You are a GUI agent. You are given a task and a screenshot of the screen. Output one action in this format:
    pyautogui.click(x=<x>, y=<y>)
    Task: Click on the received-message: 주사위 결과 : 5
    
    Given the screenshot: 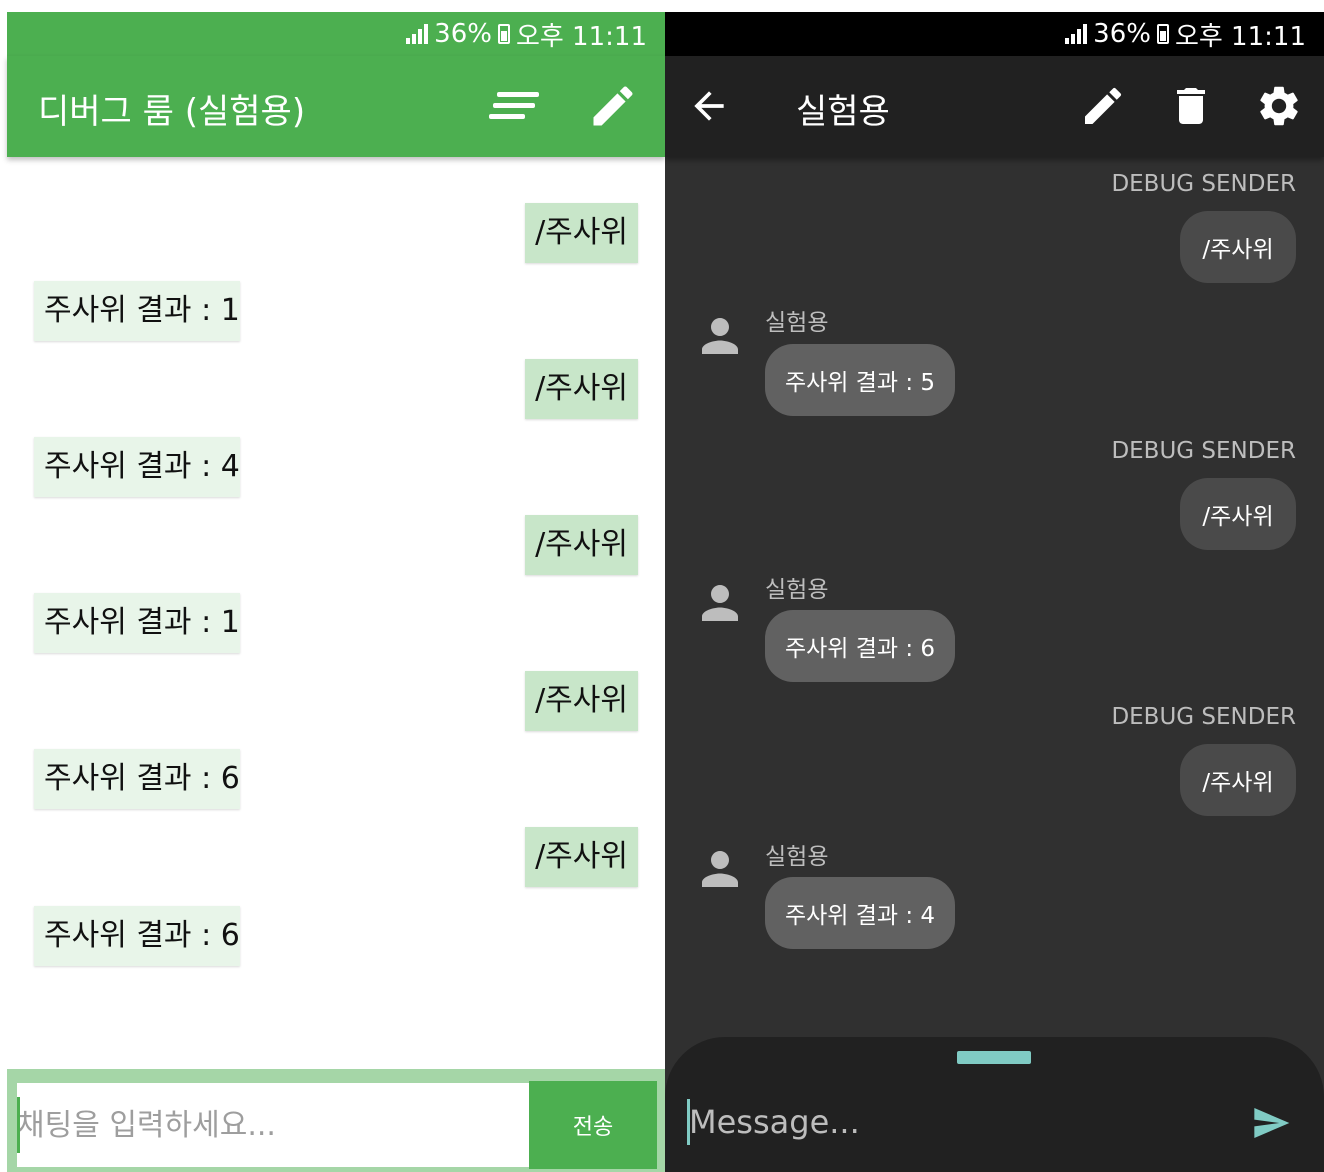 What is the action you would take?
    pyautogui.click(x=860, y=380)
    